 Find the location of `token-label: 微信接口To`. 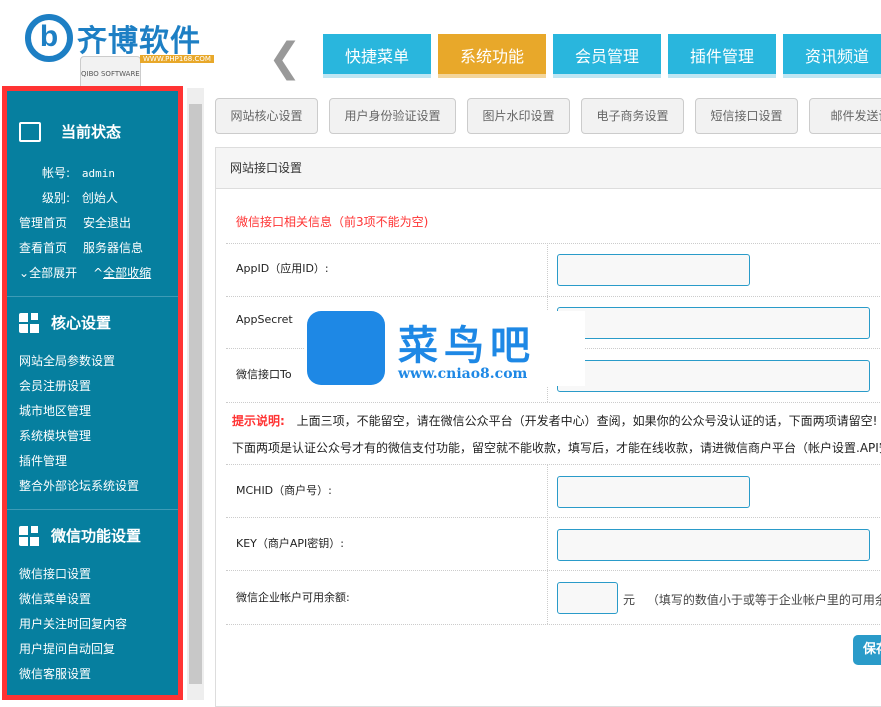

token-label: 微信接口To is located at coordinates (264, 374).